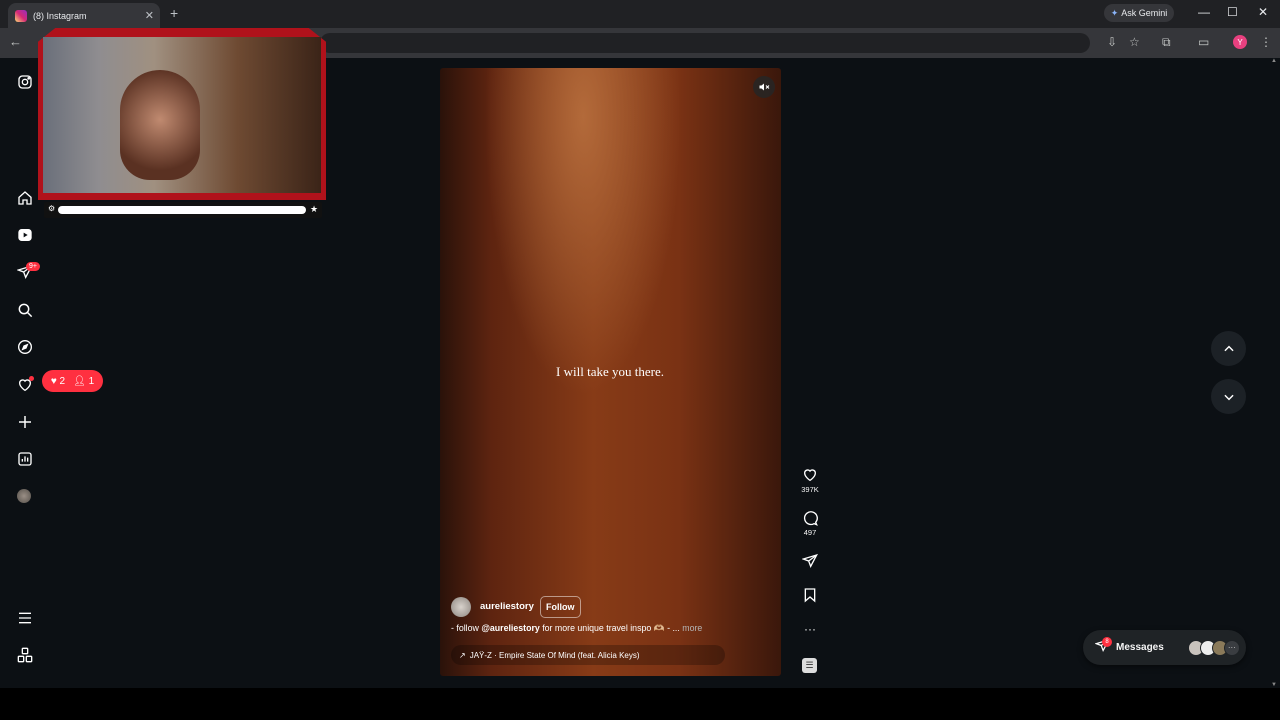 This screenshot has width=1280, height=720. I want to click on comment-count-label: 497, so click(810, 532).